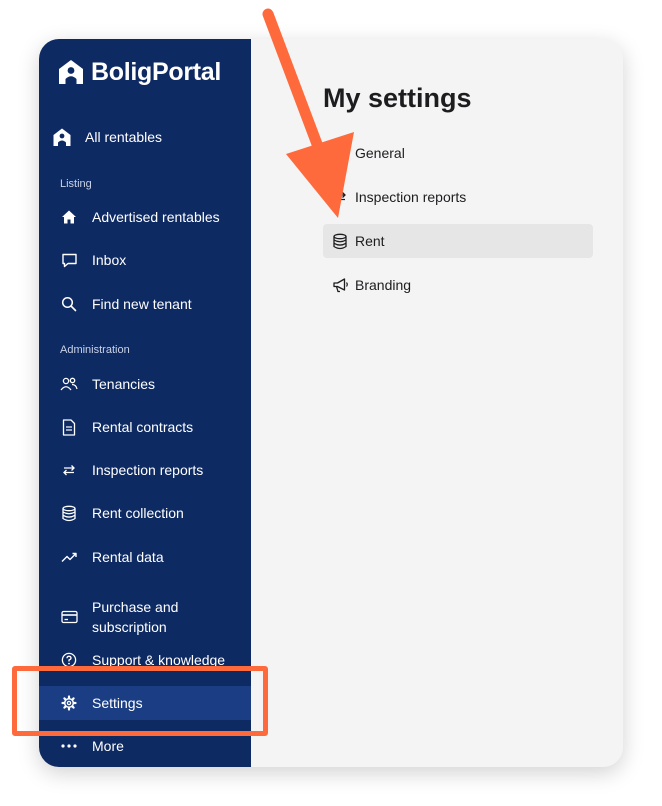 This screenshot has height=806, width=662. What do you see at coordinates (124, 137) in the screenshot?
I see `sidebar-item-label: All rentables` at bounding box center [124, 137].